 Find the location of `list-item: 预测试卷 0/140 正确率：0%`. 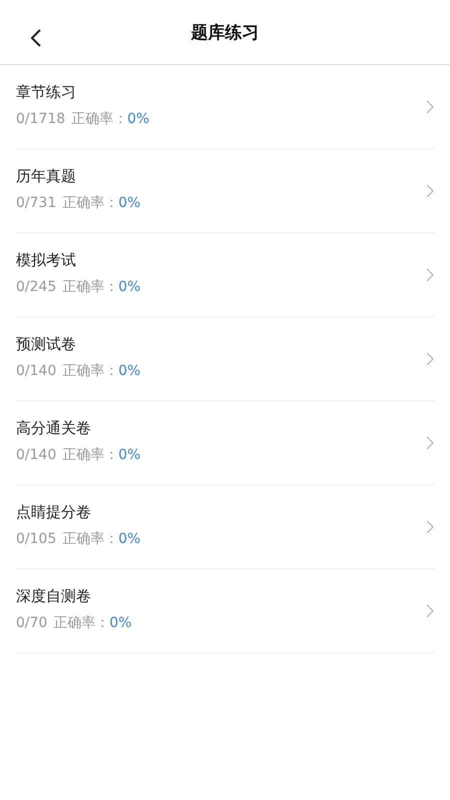

list-item: 预测试卷 0/140 正确率：0% is located at coordinates (225, 359).